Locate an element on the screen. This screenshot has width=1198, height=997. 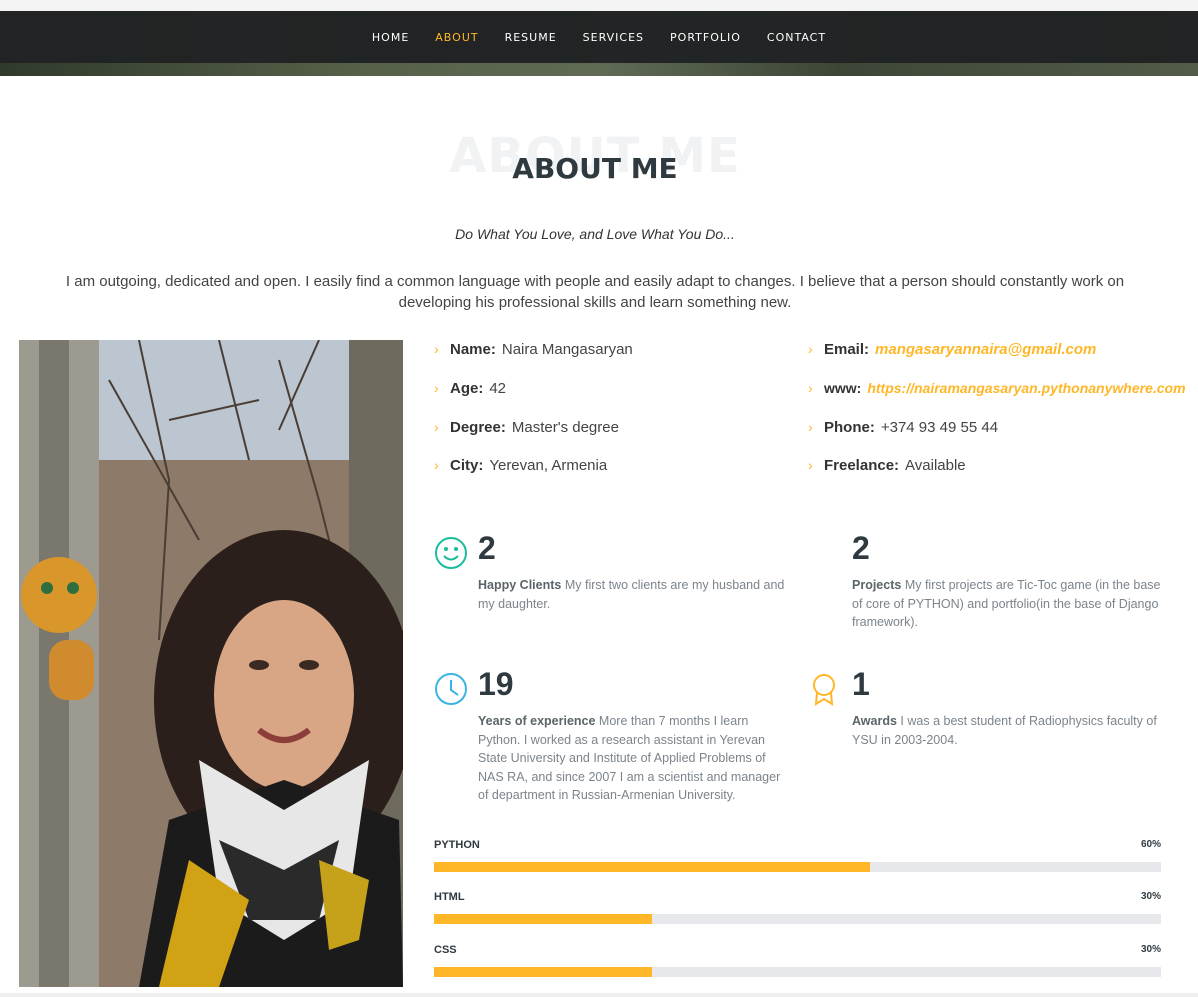
count-title: Years of experience is located at coordinates (537, 721).